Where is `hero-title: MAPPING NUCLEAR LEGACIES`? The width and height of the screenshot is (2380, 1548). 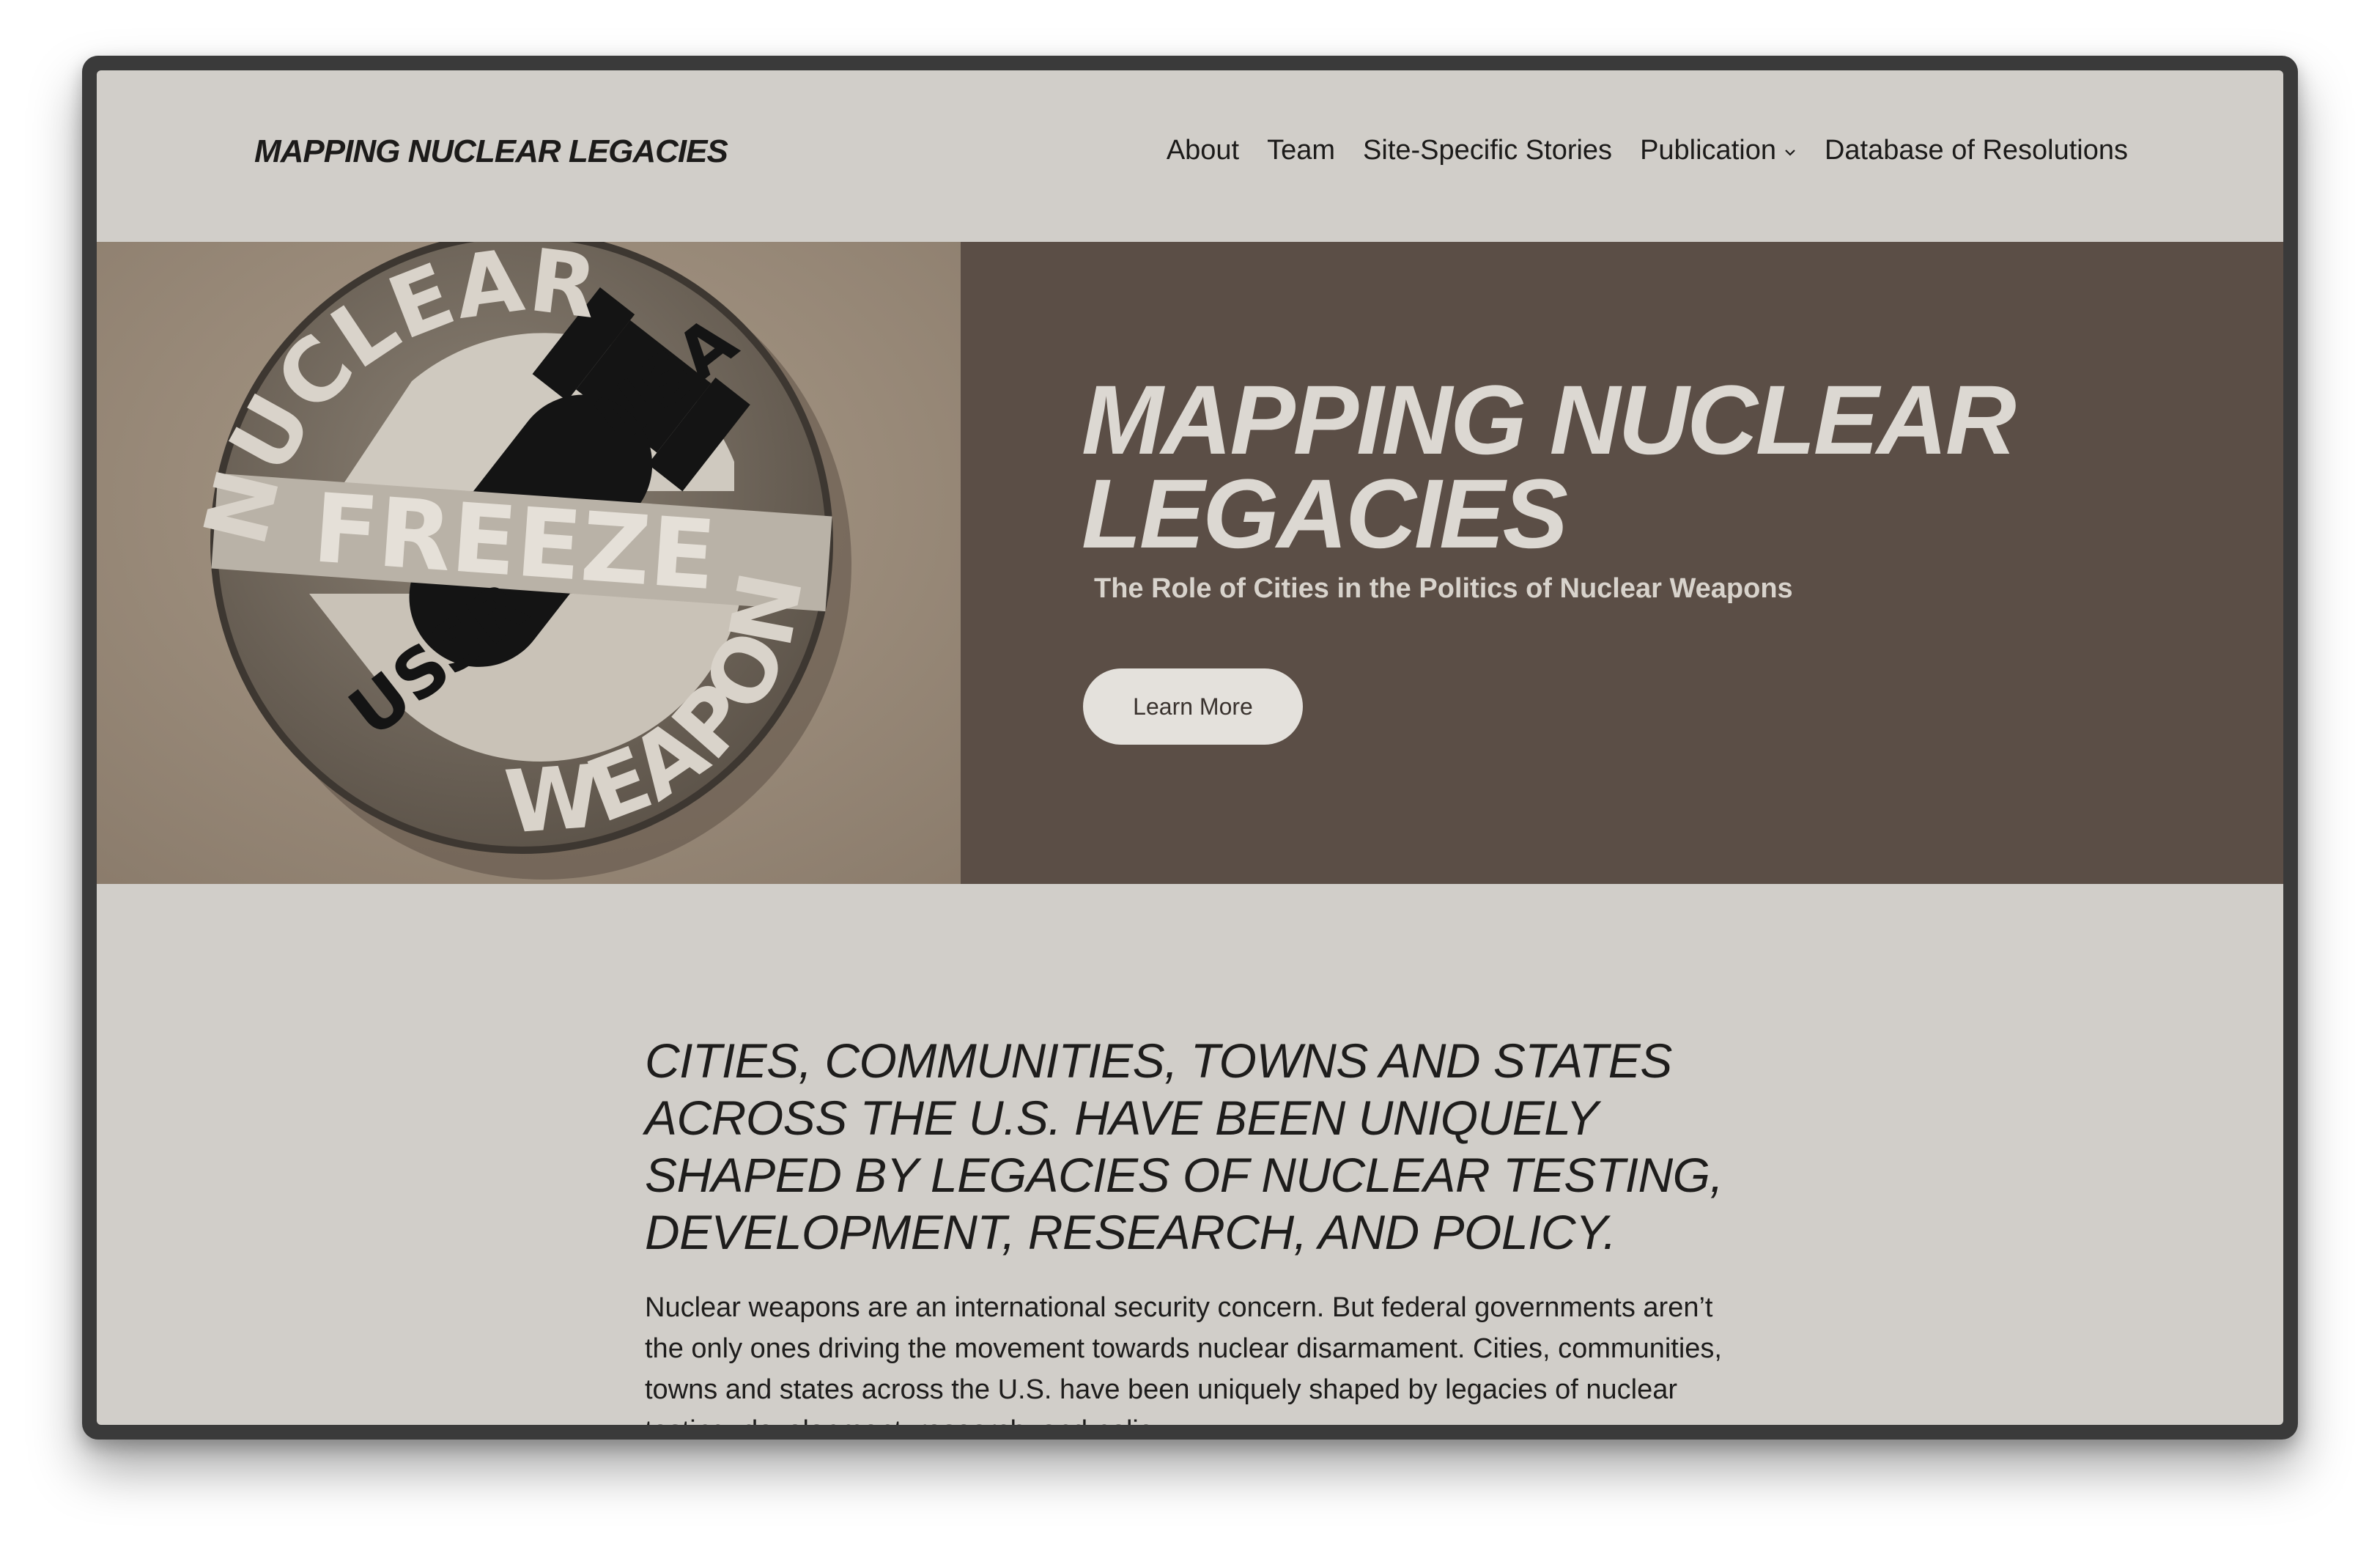
hero-title: MAPPING NUCLEAR LEGACIES is located at coordinates (1549, 467).